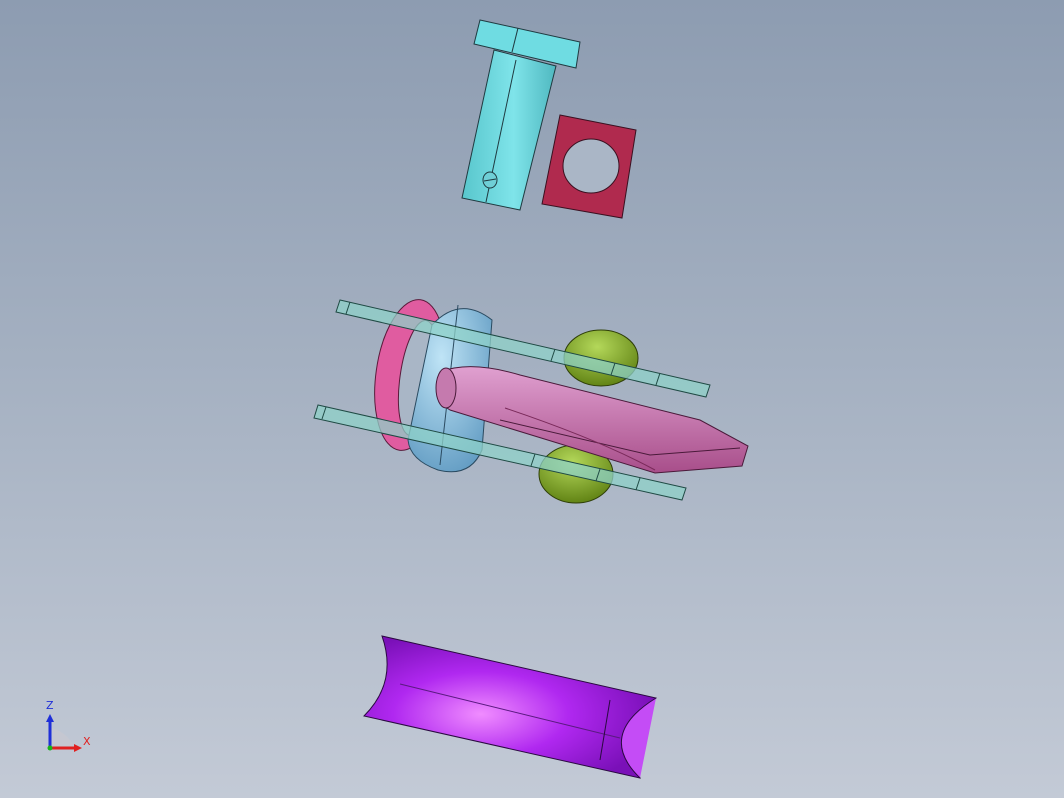  I want to click on triad-origin, so click(50, 748).